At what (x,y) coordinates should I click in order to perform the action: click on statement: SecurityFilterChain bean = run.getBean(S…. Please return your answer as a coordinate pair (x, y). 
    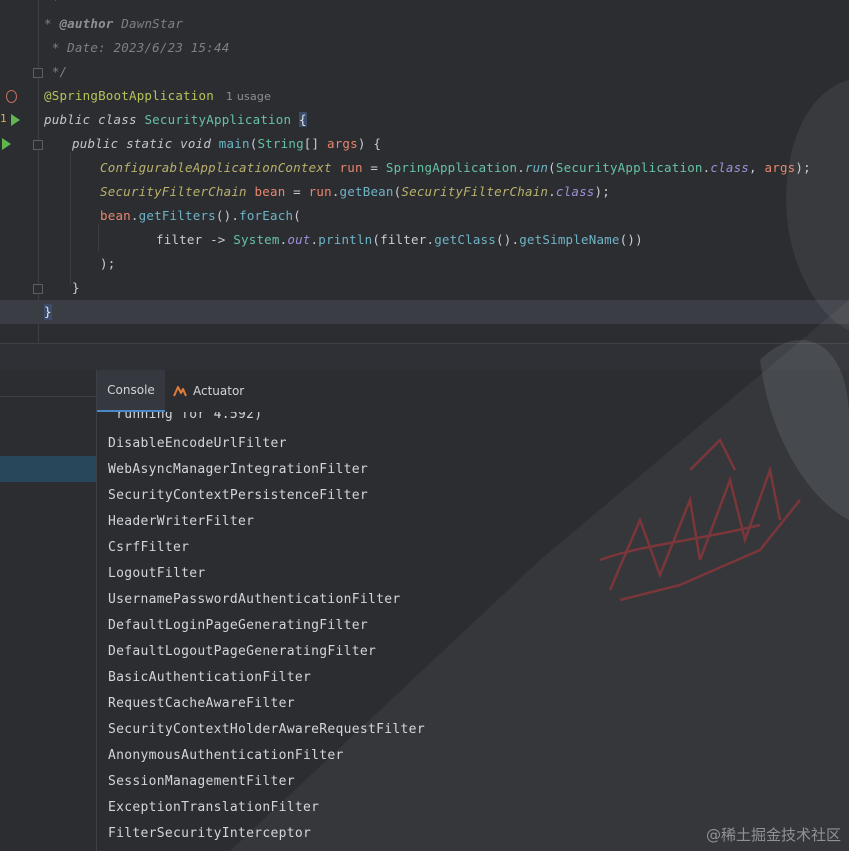
    Looking at the image, I should click on (355, 192).